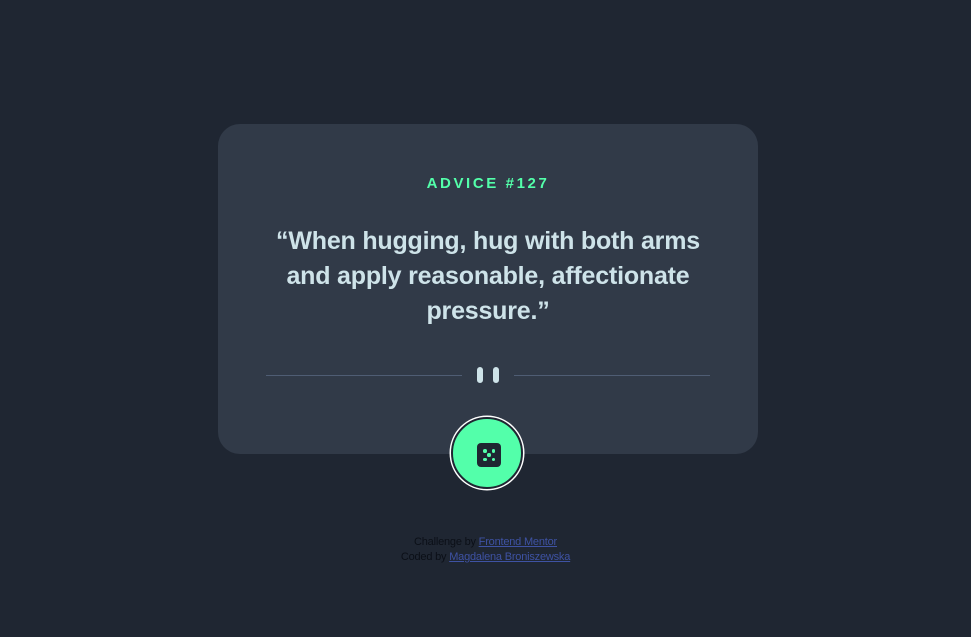  What do you see at coordinates (423, 557) in the screenshot?
I see `coded-prefix: Coded by` at bounding box center [423, 557].